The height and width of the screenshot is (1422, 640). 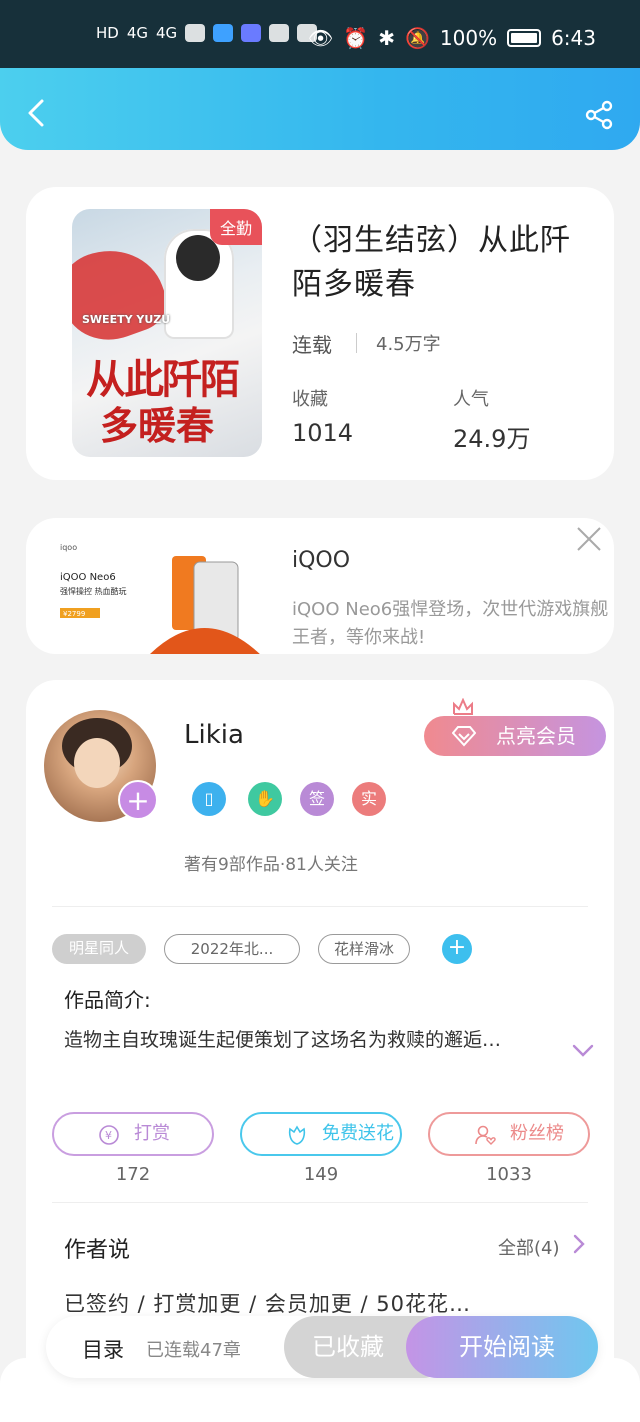 I want to click on bottom-action-bar: 目录 已连载47章 已收藏 开始阅读, so click(x=322, y=1347).